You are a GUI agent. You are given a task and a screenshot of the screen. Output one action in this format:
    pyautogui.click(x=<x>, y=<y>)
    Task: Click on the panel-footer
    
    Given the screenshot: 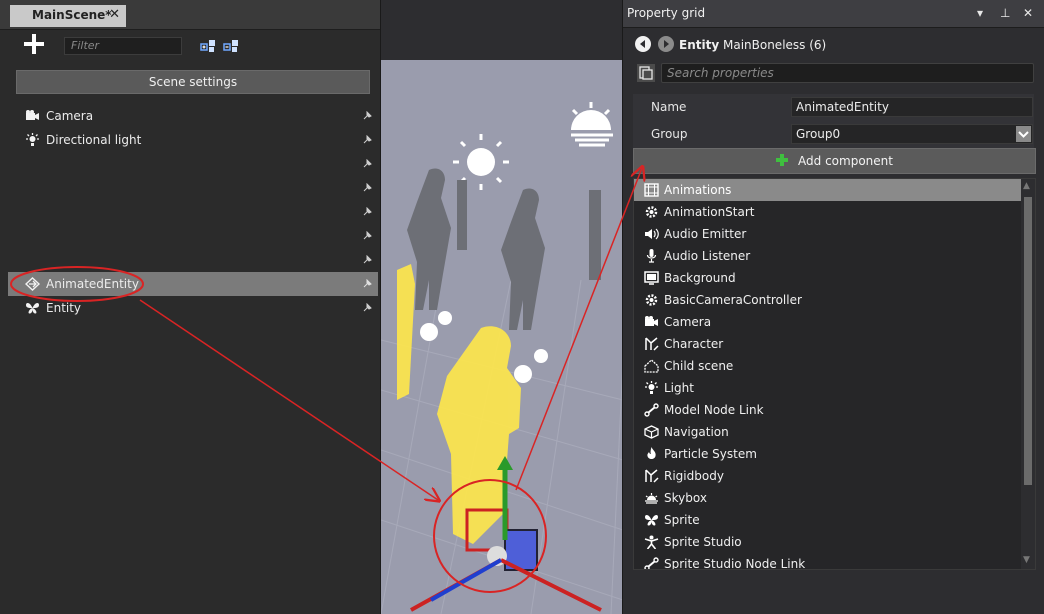 What is the action you would take?
    pyautogui.click(x=833, y=592)
    